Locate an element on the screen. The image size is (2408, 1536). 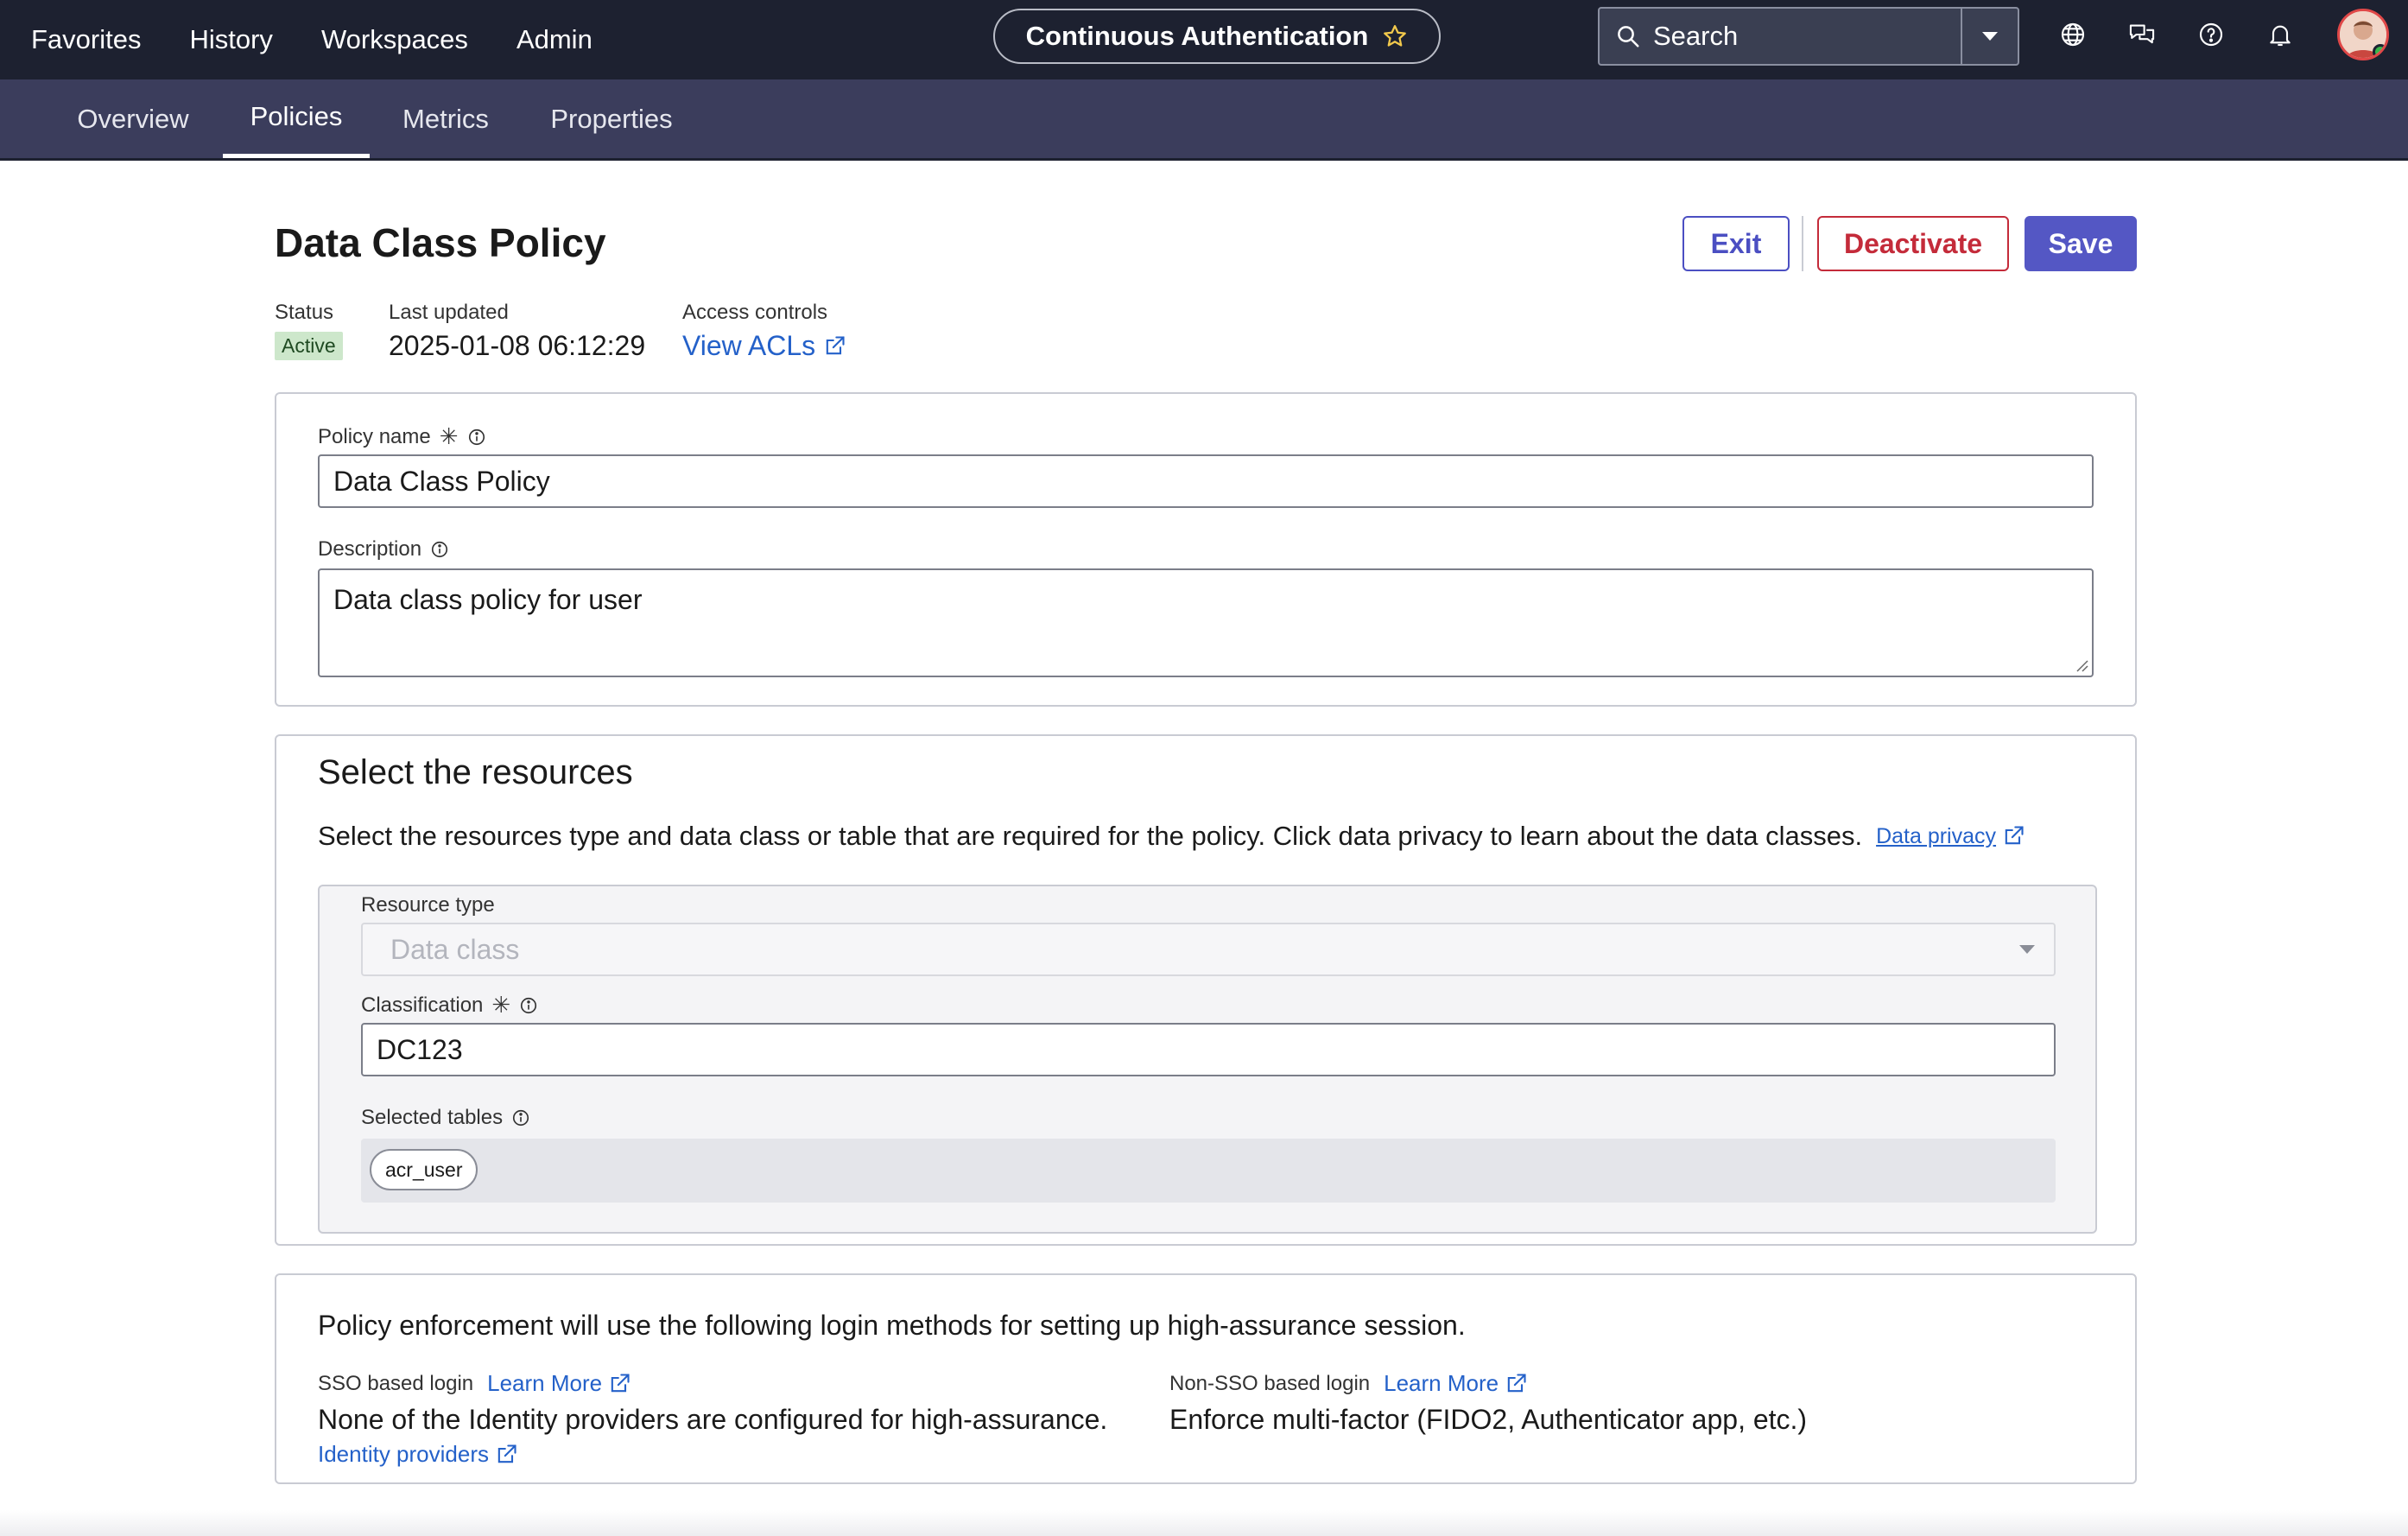
tab-metrics: Metrics is located at coordinates (445, 118).